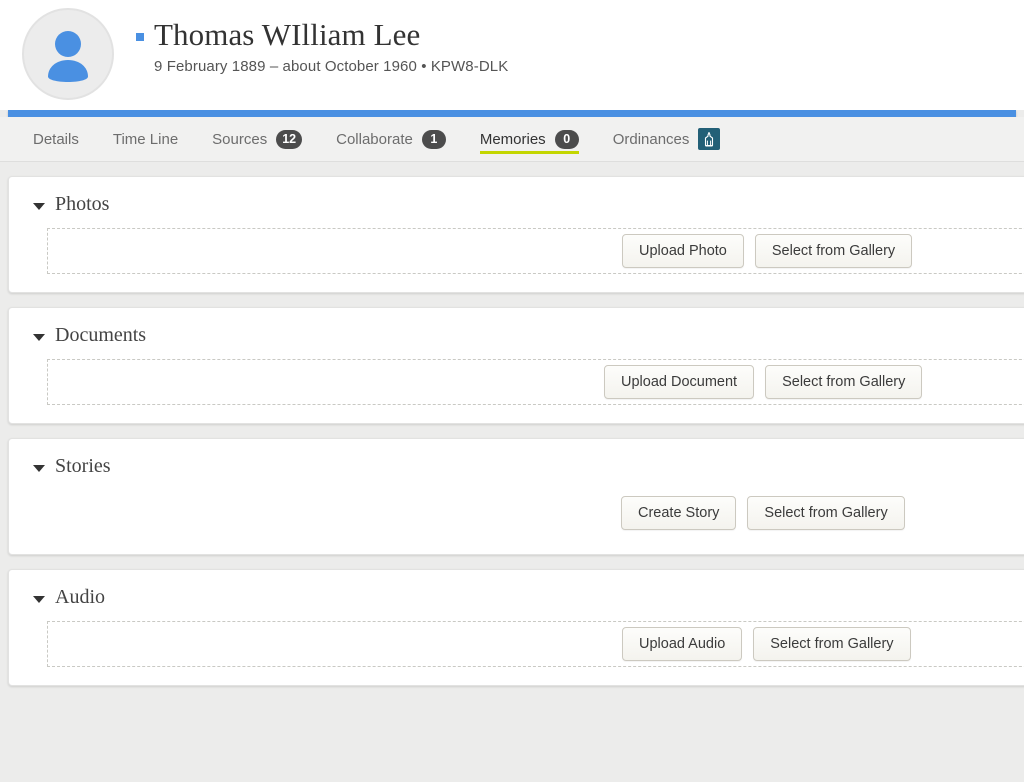  Describe the element at coordinates (289, 139) in the screenshot. I see `tab-badge-count: 12` at that location.